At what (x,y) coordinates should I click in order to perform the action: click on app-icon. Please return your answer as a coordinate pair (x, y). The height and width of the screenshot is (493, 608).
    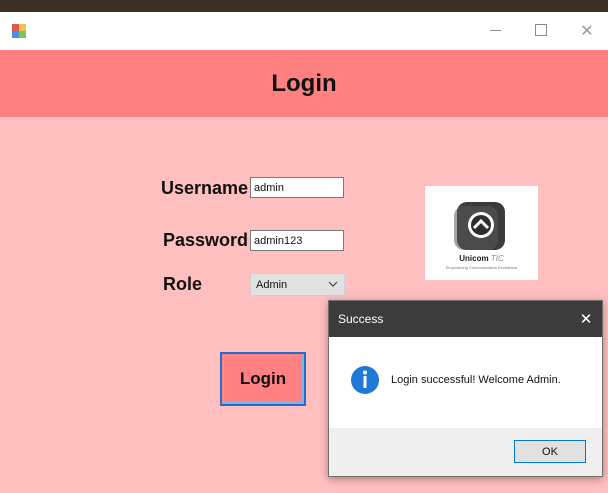
    Looking at the image, I should click on (19, 31).